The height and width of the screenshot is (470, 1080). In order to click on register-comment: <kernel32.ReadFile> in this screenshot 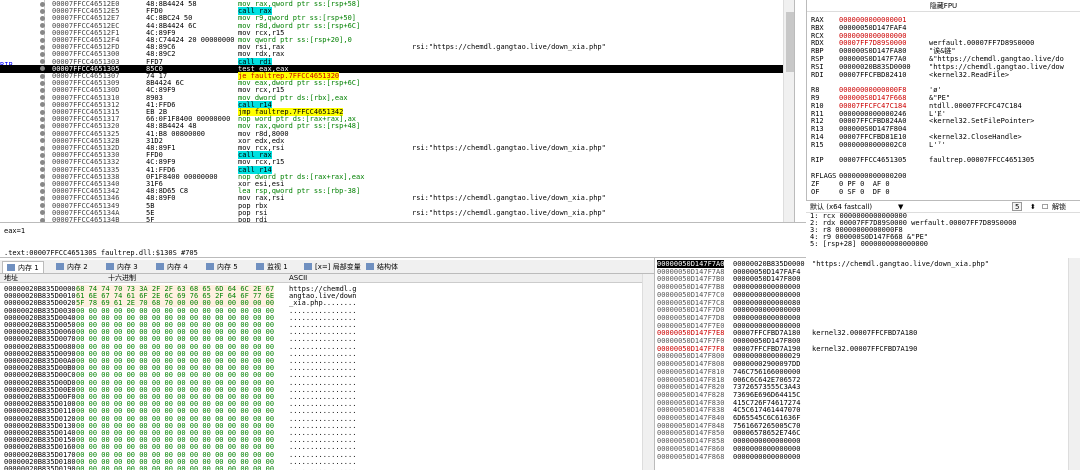, I will do `click(969, 74)`.